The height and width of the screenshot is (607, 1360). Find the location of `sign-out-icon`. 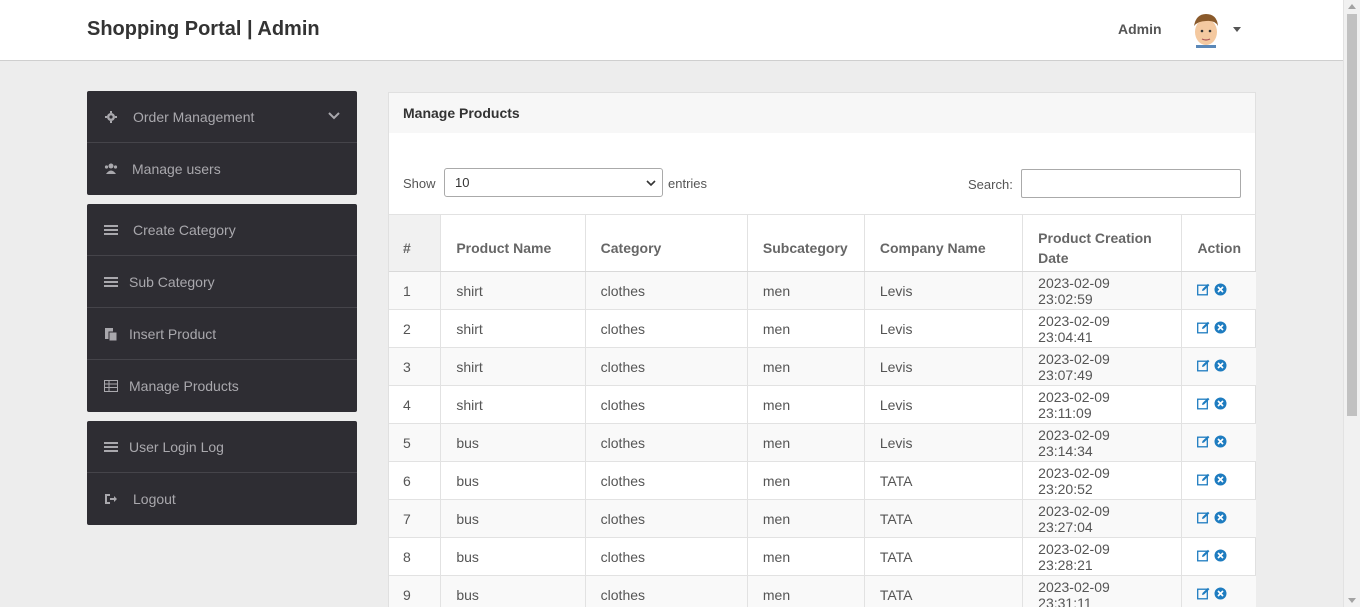

sign-out-icon is located at coordinates (111, 499).